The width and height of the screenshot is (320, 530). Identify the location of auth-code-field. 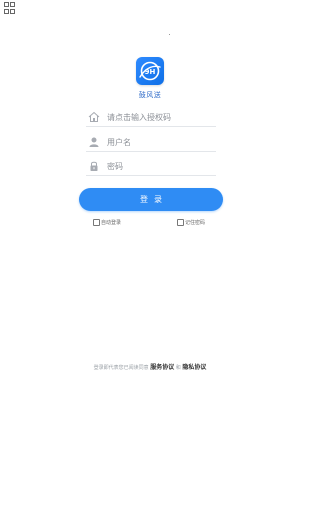
(151, 117).